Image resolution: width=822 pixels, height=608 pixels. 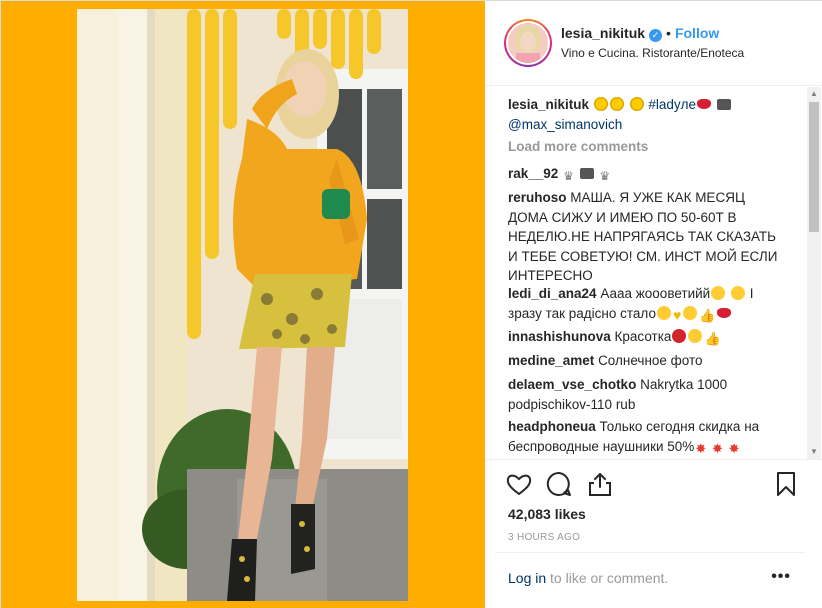 What do you see at coordinates (578, 146) in the screenshot?
I see `load-more-comments-button: Load more comments` at bounding box center [578, 146].